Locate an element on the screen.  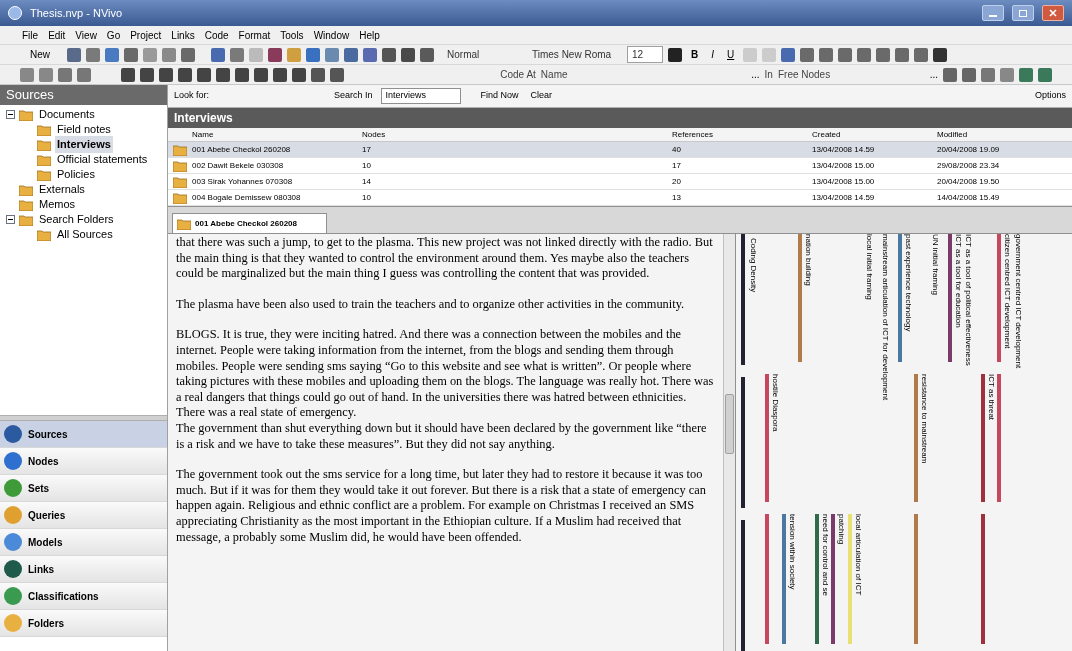
tree-item: Search Folders is located at coordinates (76, 219).